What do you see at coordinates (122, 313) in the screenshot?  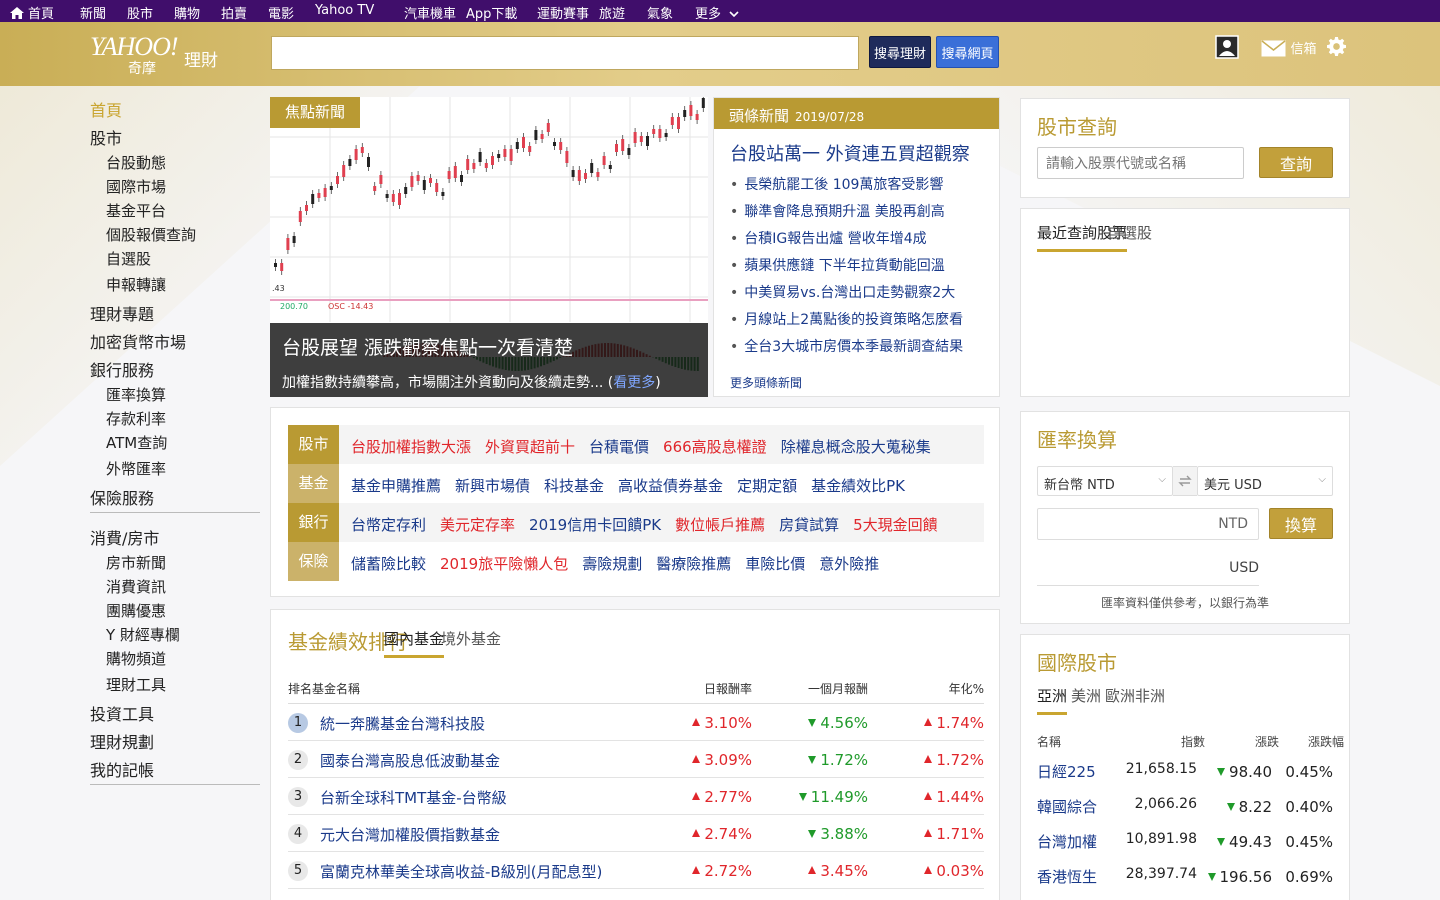 I see `sidebar-item-topics: 理財專題` at bounding box center [122, 313].